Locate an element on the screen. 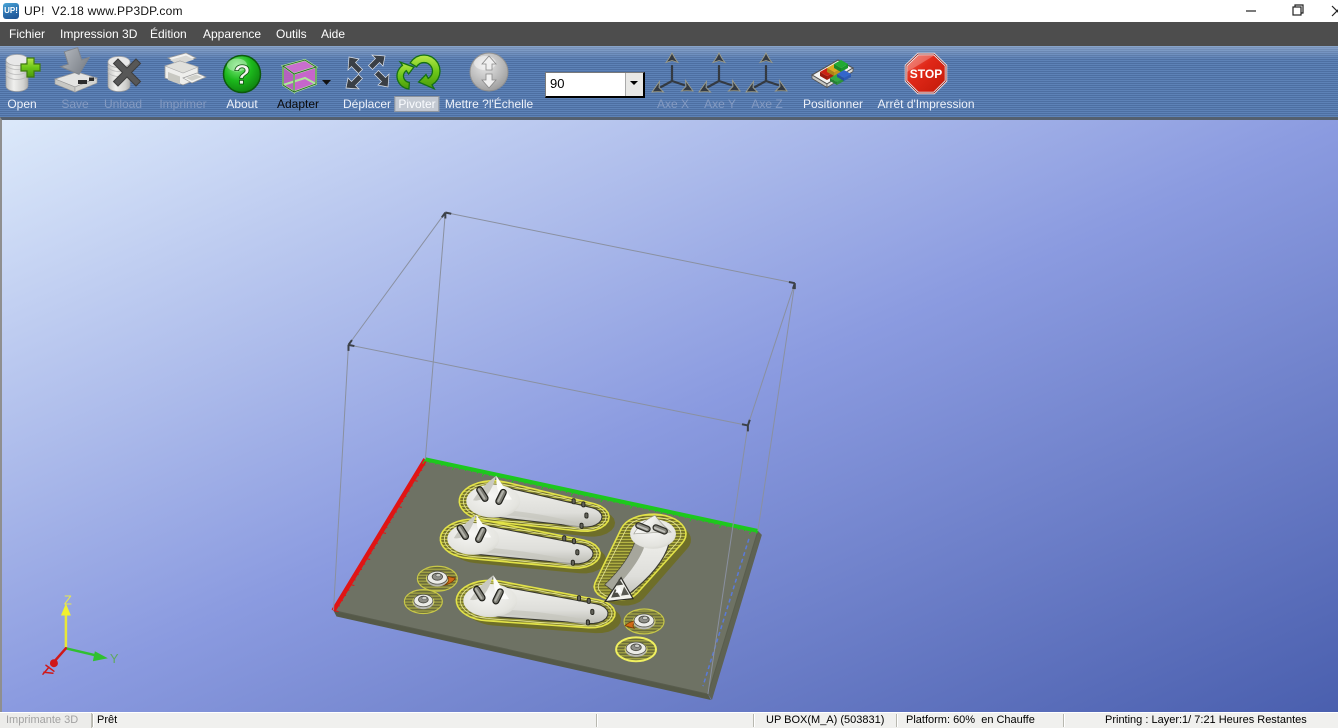 This screenshot has width=1338, height=728. svg-text: STOP is located at coordinates (926, 74).